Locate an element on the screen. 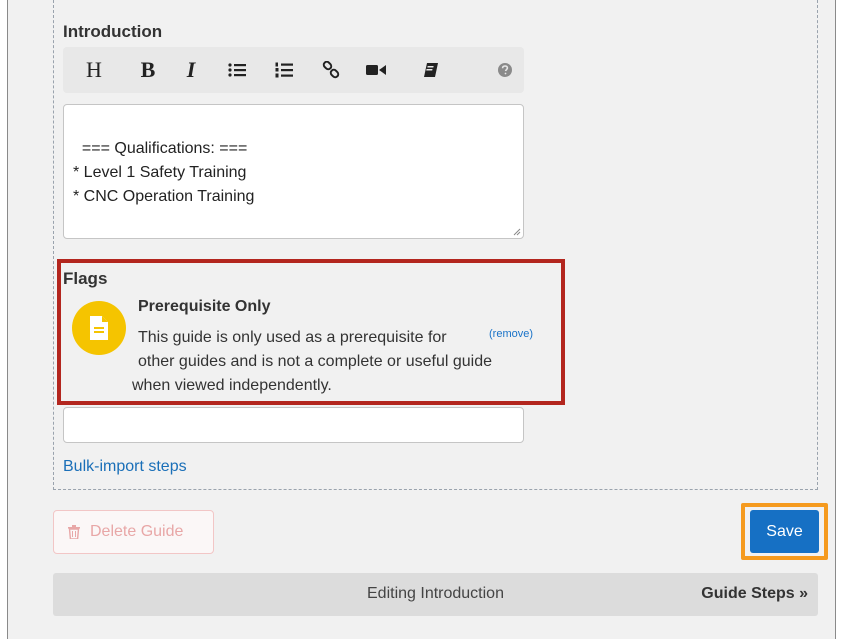 The height and width of the screenshot is (639, 842). delete-guide-label: Delete Guide is located at coordinates (137, 531).